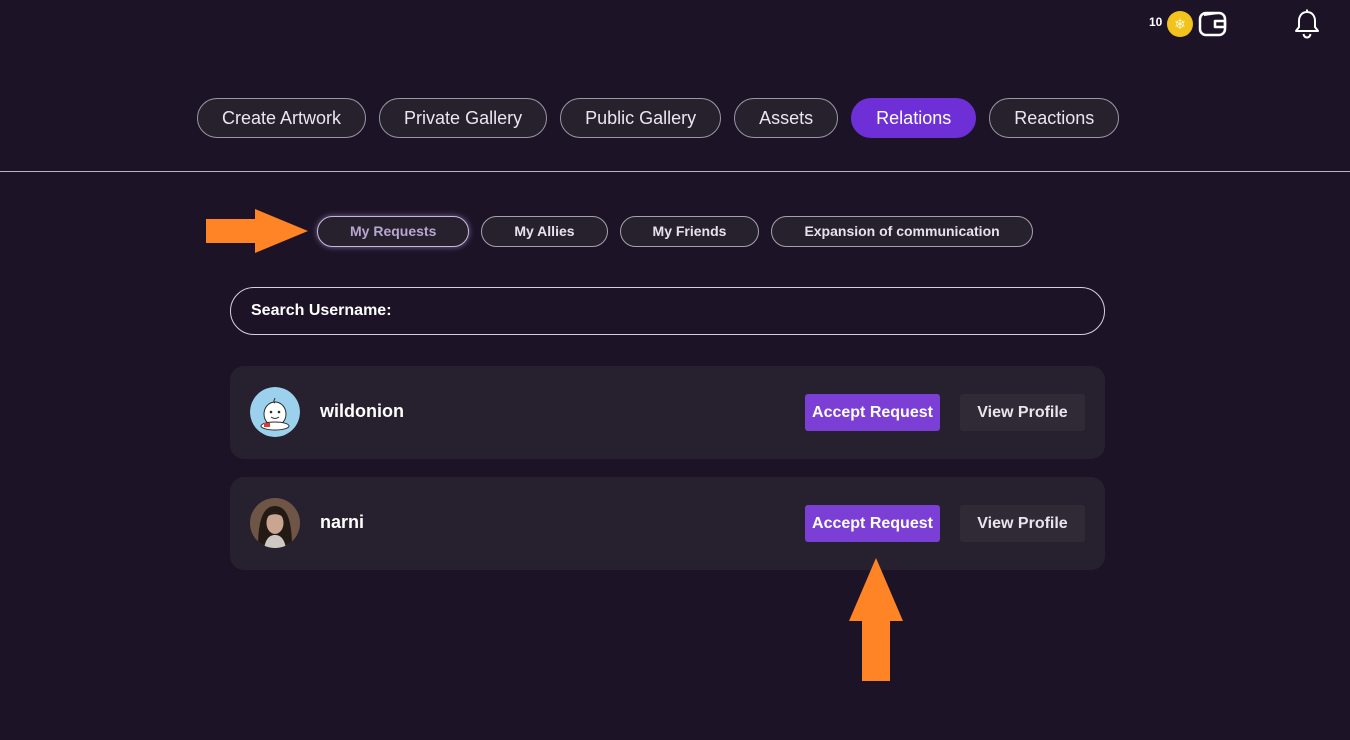 The height and width of the screenshot is (740, 1350). What do you see at coordinates (1180, 24) in the screenshot?
I see `coin-icon: ❄` at bounding box center [1180, 24].